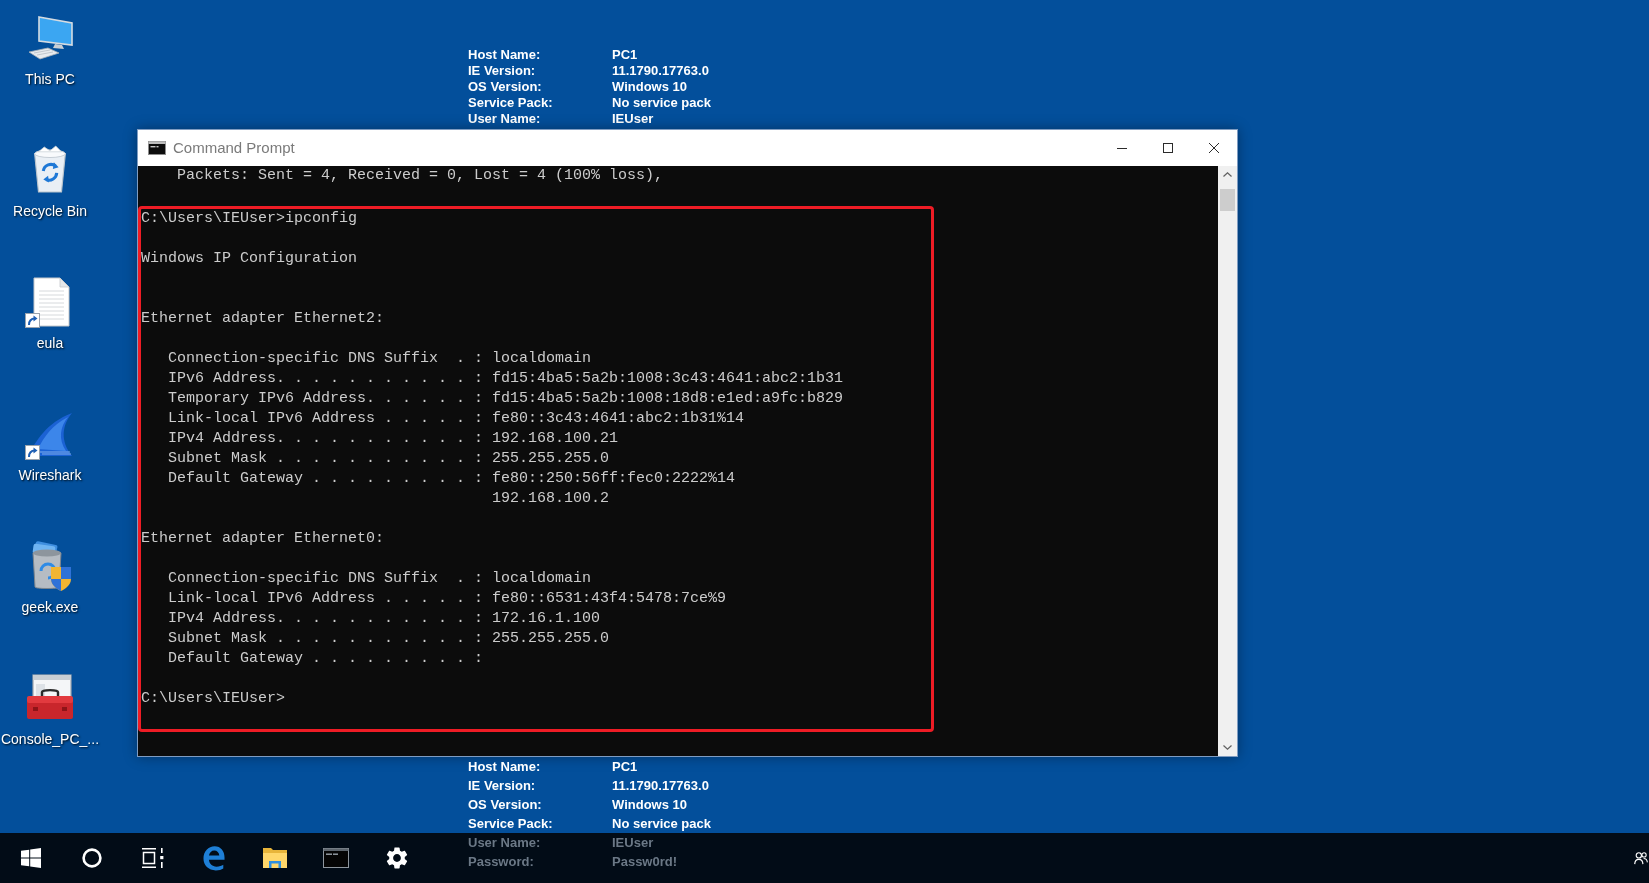  What do you see at coordinates (213, 698) in the screenshot?
I see `console-line: C:\Users\IEUser>` at bounding box center [213, 698].